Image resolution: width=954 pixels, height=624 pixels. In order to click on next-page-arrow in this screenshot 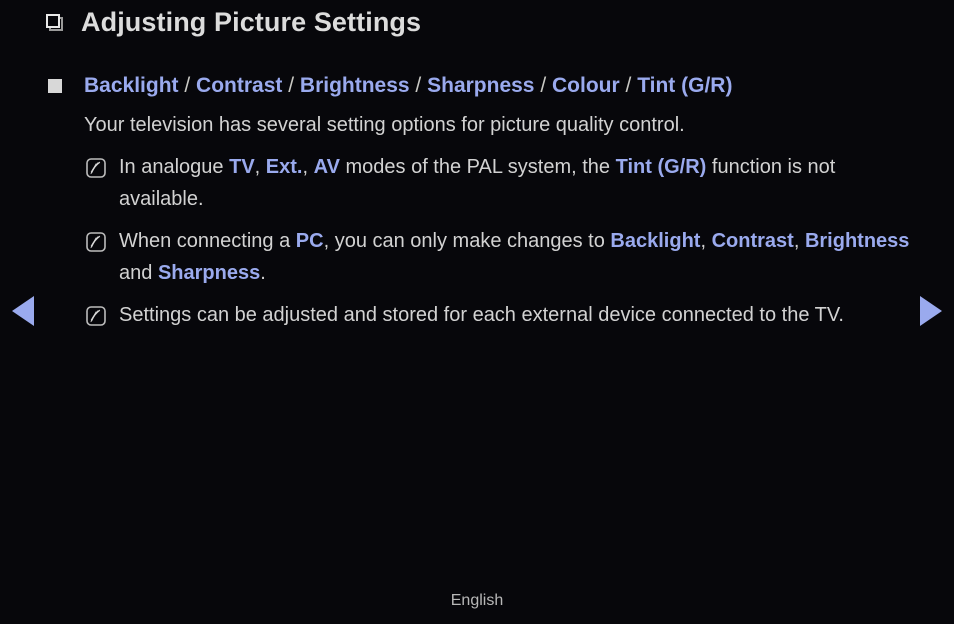, I will do `click(931, 311)`.